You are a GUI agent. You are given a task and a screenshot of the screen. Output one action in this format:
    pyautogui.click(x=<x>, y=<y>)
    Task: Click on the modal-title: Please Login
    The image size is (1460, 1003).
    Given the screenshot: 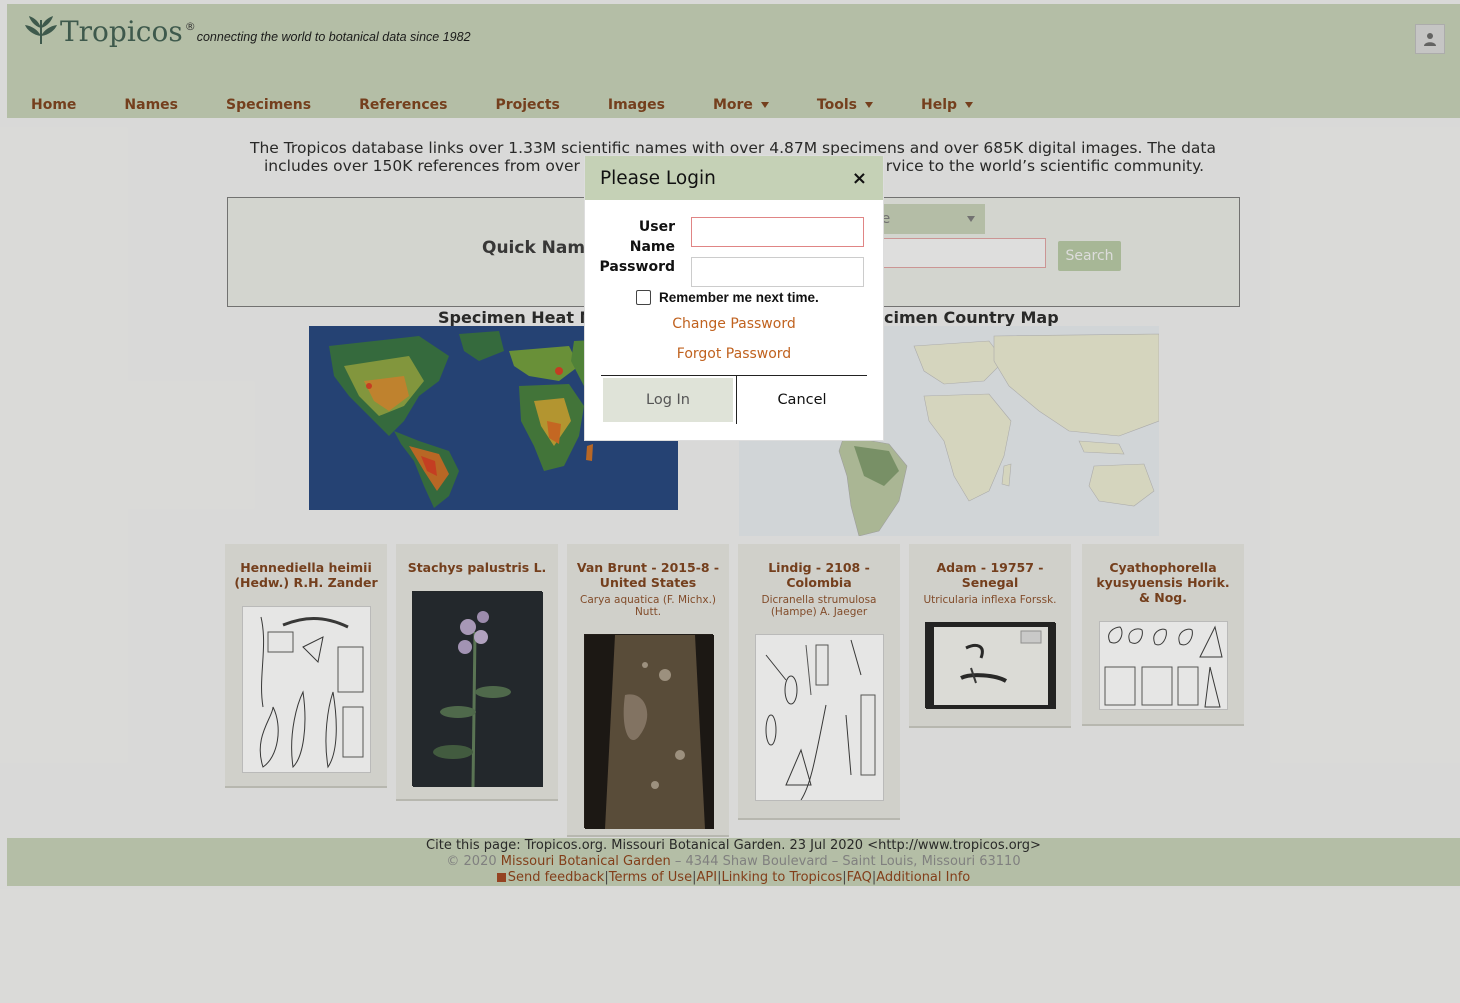 What is the action you would take?
    pyautogui.click(x=658, y=178)
    